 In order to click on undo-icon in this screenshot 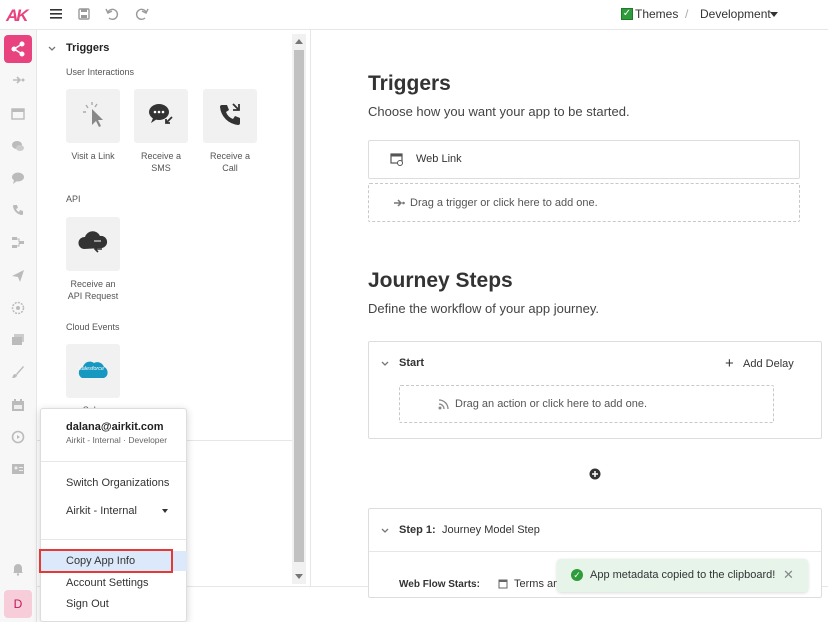, I will do `click(112, 14)`.